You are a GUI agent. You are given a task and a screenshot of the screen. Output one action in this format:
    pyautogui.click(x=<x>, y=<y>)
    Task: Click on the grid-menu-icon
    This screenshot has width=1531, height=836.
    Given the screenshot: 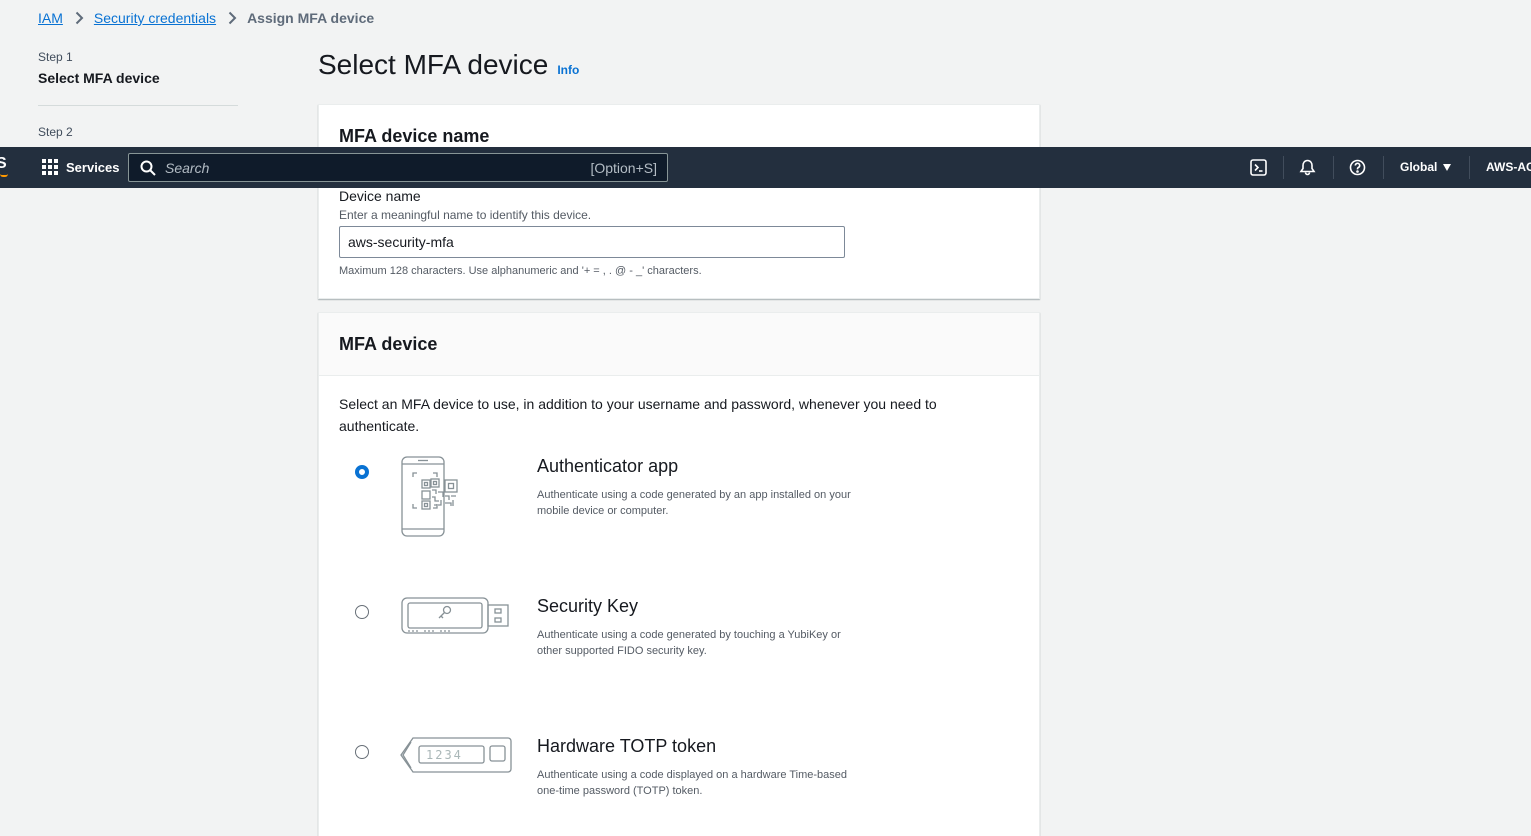 What is the action you would take?
    pyautogui.click(x=50, y=167)
    